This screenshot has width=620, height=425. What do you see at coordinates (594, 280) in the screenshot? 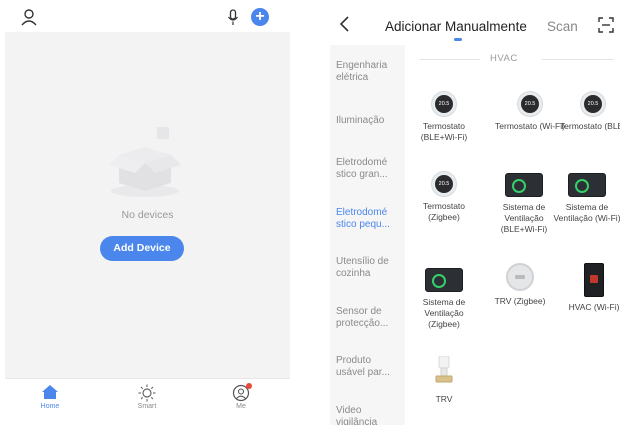
I see `hvac-icon` at bounding box center [594, 280].